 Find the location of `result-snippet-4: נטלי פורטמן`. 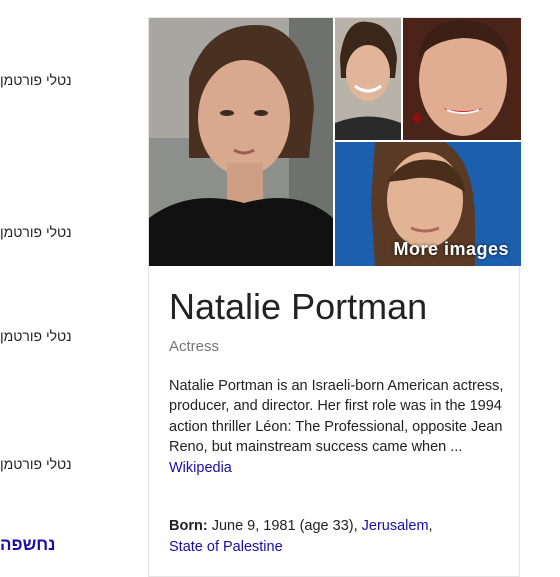

result-snippet-4: נטלי פורטמן is located at coordinates (36, 464).